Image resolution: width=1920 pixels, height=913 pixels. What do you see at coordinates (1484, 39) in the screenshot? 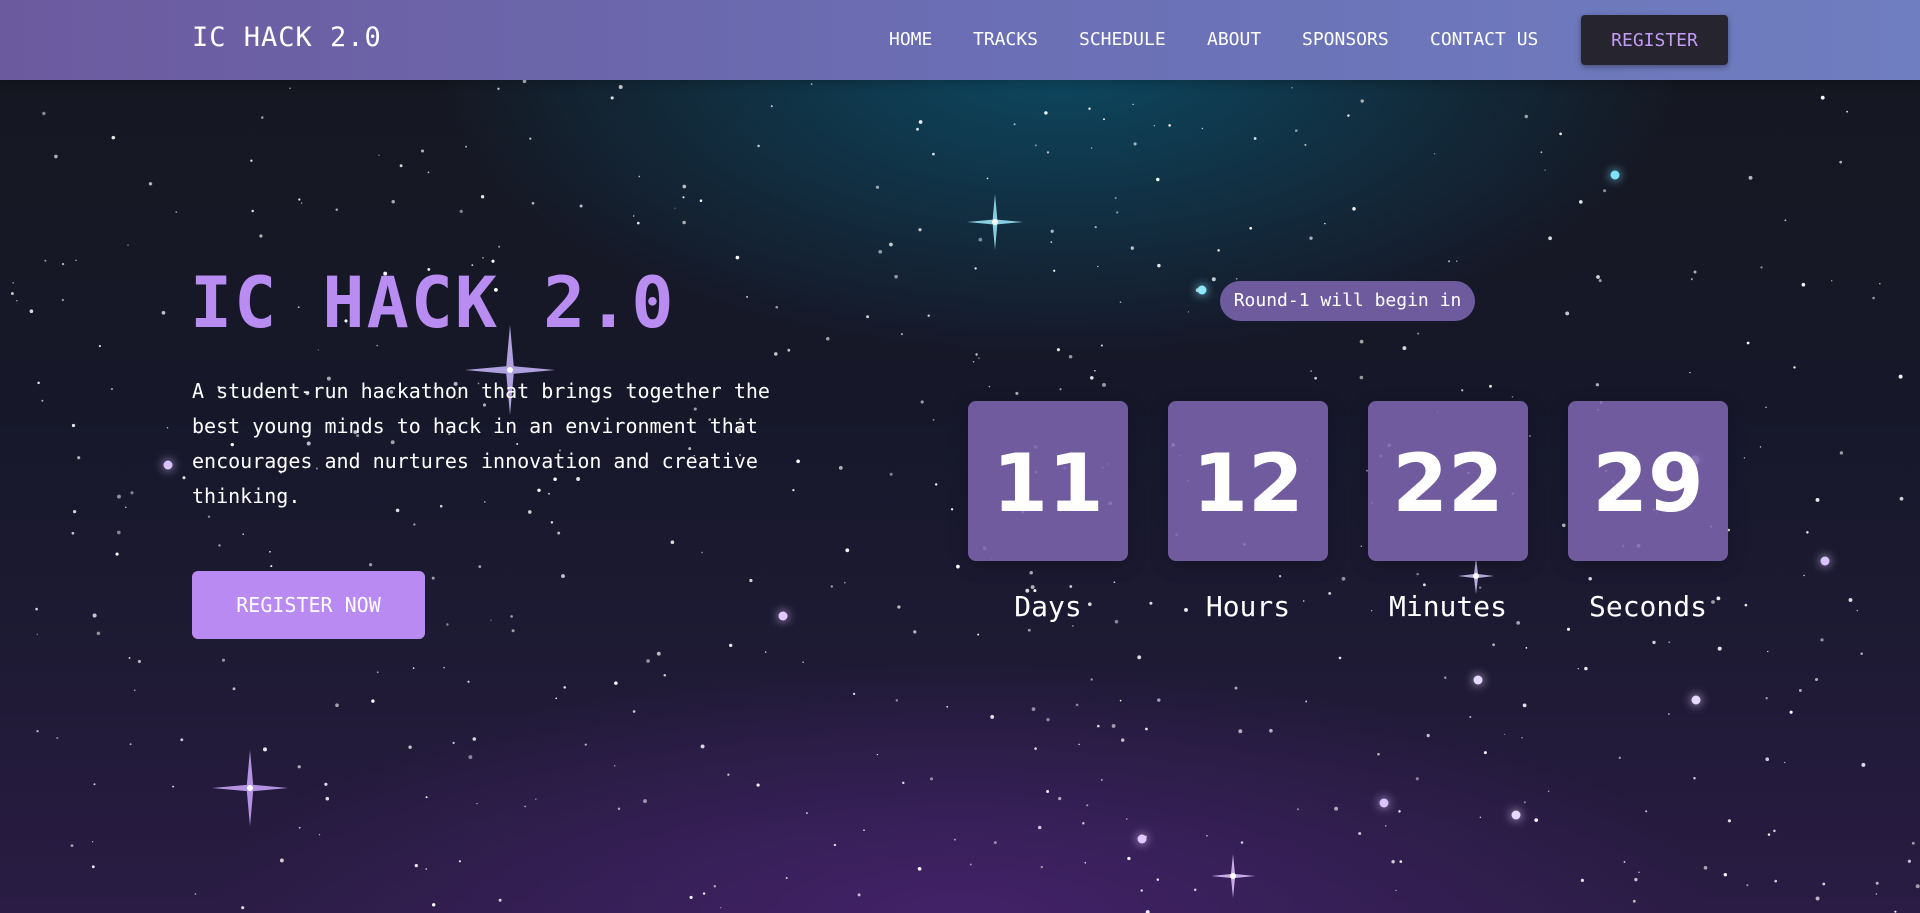
I see `nav-link-contact-us: CONTACT US` at bounding box center [1484, 39].